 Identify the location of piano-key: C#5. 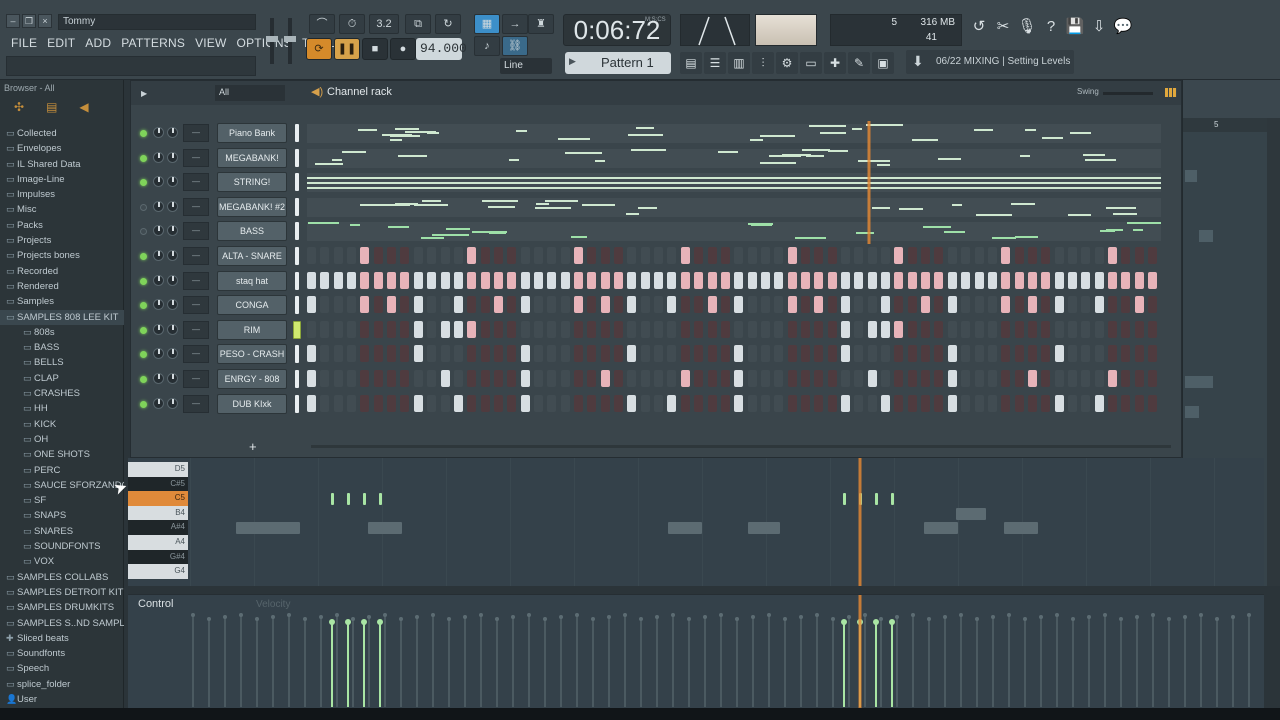
(158, 484).